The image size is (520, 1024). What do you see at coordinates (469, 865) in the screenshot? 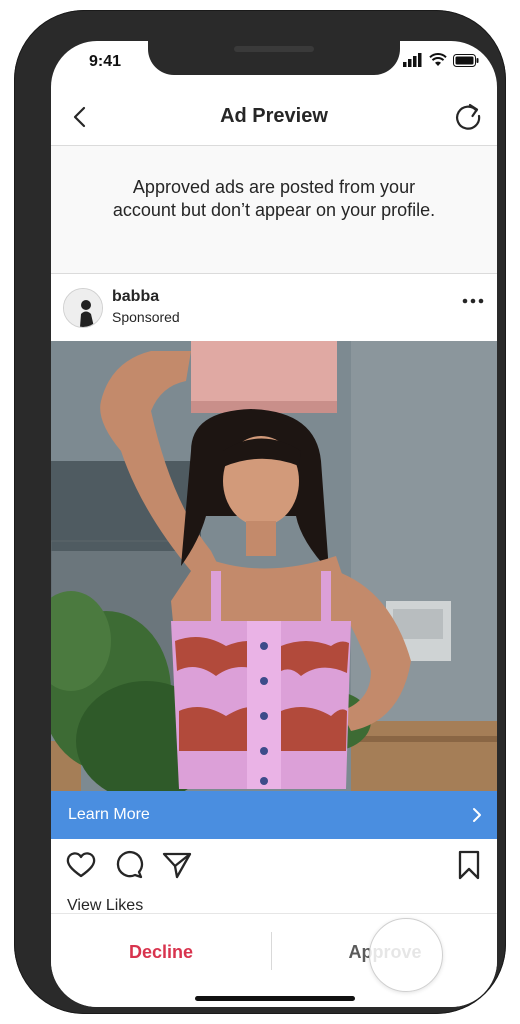
I see `bookmark-icon` at bounding box center [469, 865].